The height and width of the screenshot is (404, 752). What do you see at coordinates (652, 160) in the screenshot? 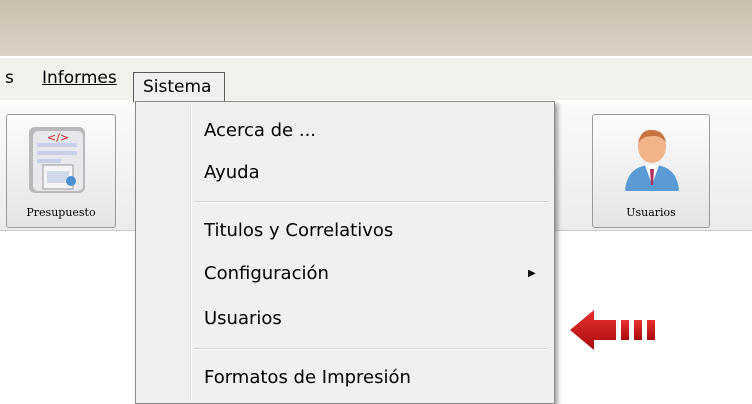
I see `user-icon` at bounding box center [652, 160].